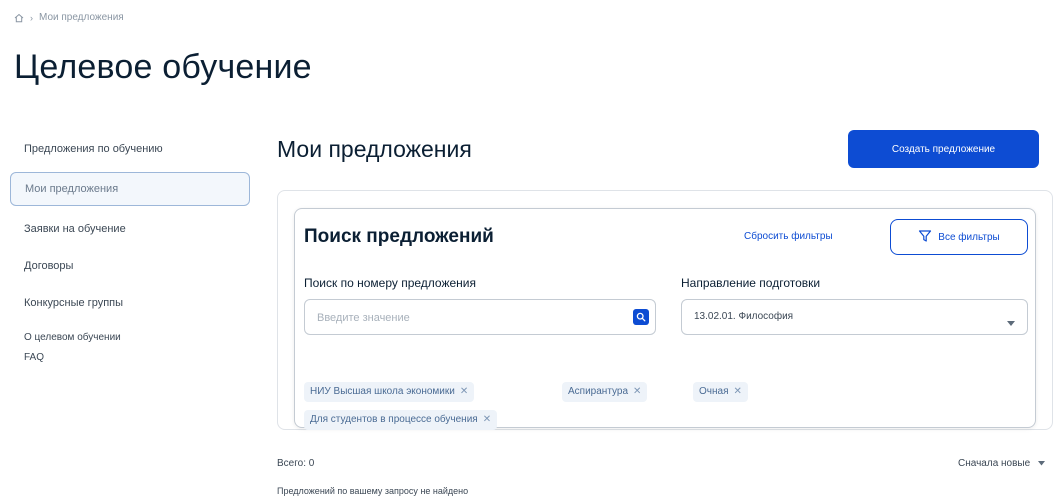  I want to click on empty-results-message: Предложений по вашему запросу не найдено, so click(373, 491).